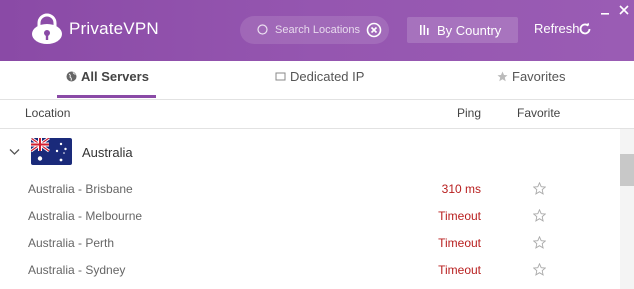 This screenshot has height=289, width=634. Describe the element at coordinates (47, 28) in the screenshot. I see `padlock-logo-icon` at that location.